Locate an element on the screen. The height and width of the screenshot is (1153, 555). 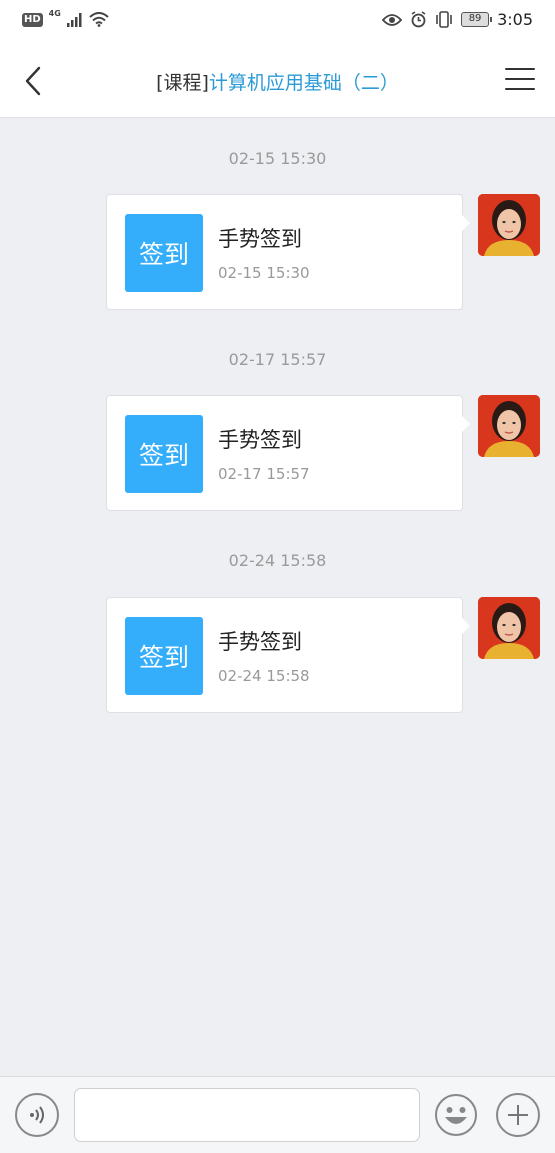
status-left: HD 4G is located at coordinates (65, 18).